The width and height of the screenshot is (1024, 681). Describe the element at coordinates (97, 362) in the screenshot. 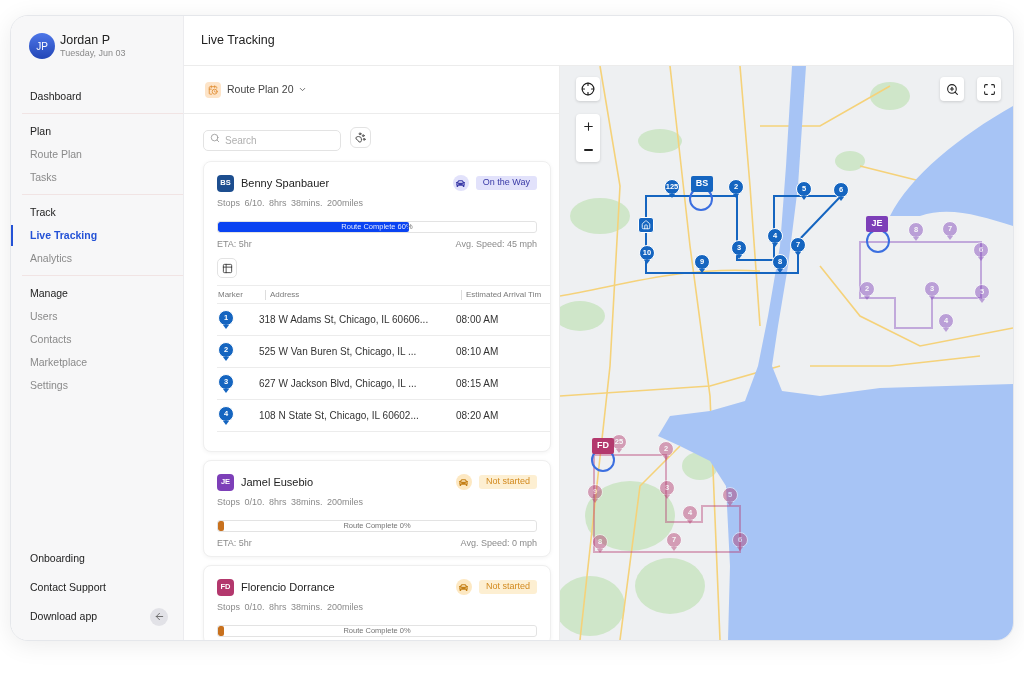

I see `nav-item: Marketplace` at that location.